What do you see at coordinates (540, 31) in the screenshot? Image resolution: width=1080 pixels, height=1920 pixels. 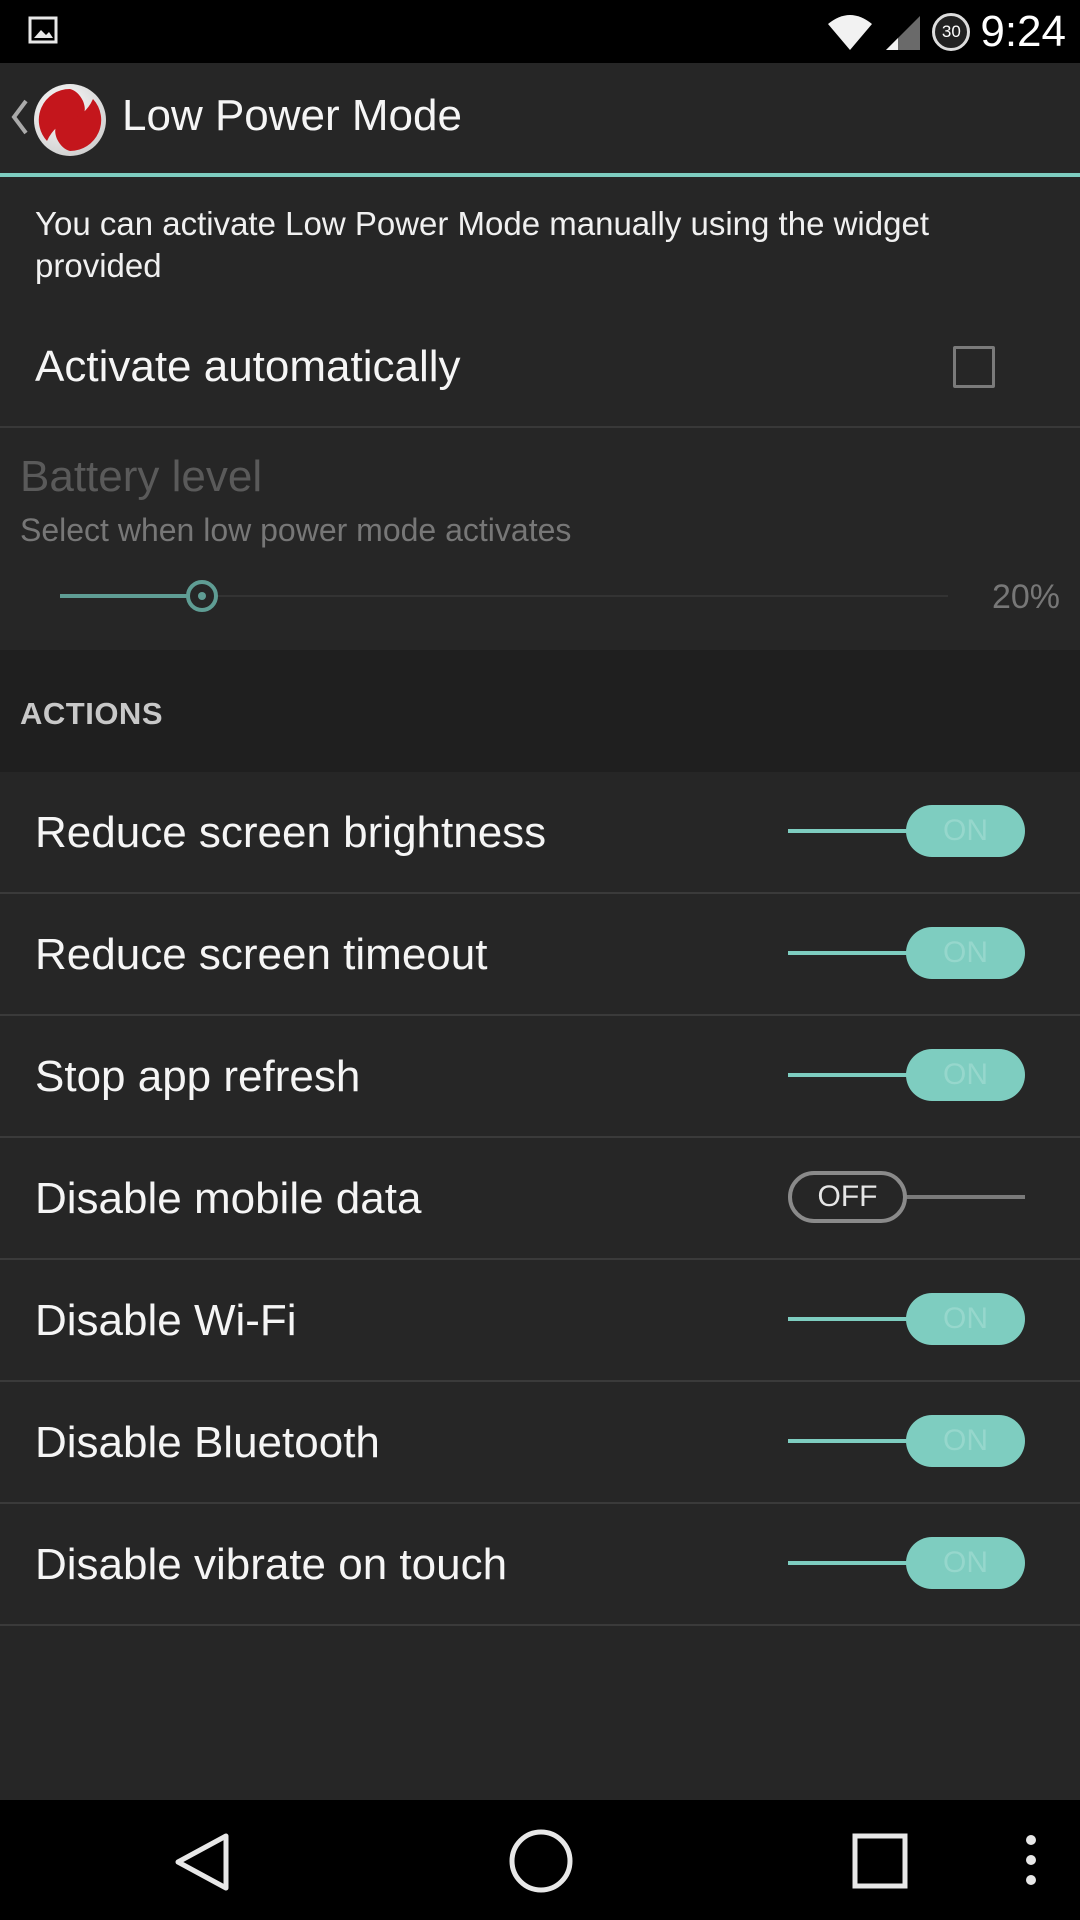 I see `status-bar: 30 9:24` at bounding box center [540, 31].